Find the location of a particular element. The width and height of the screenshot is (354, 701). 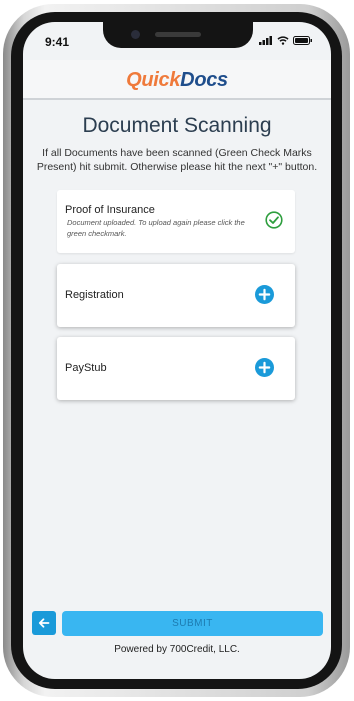

arrow-left-icon is located at coordinates (44, 623).